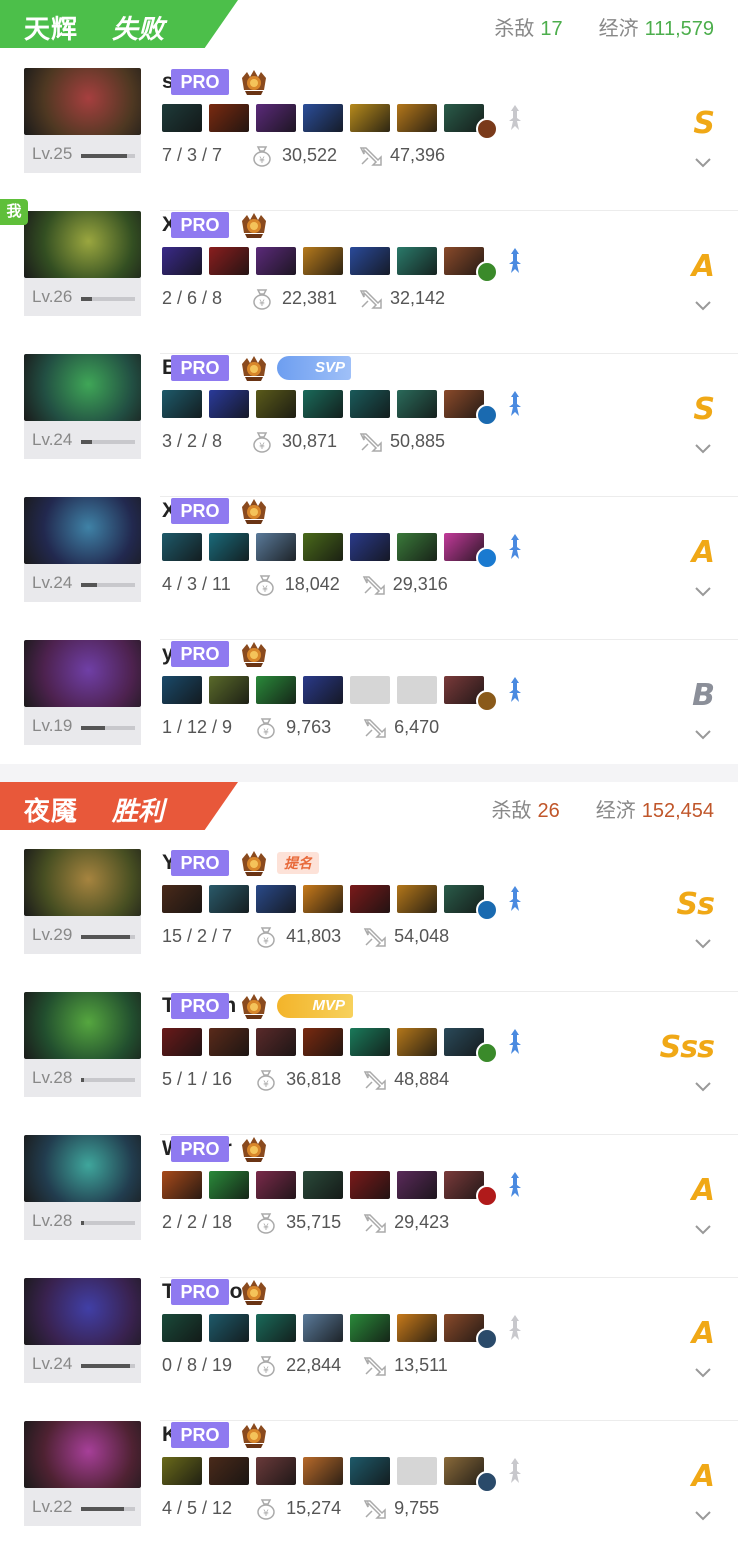  Describe the element at coordinates (369, 920) in the screenshot. I see `player-row: Lv.29YumaPRO提名15 / 2 / 7¥41,80354,048Ss` at that location.